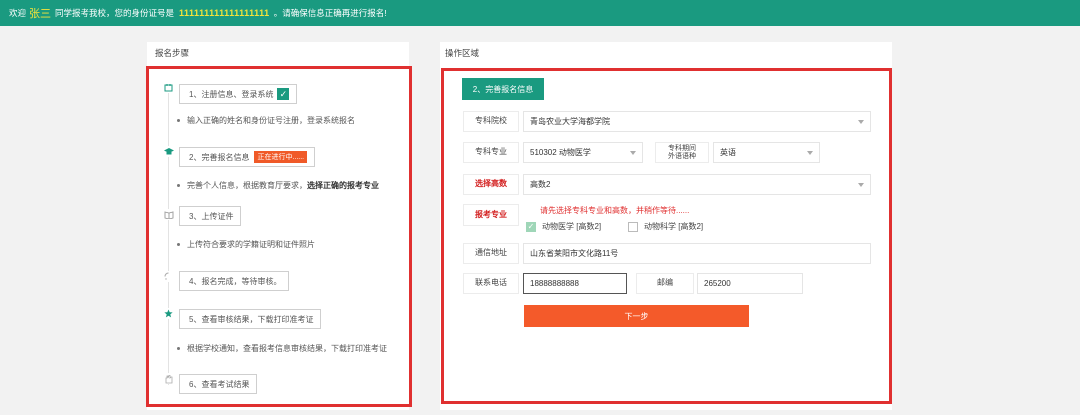 The width and height of the screenshot is (1080, 415). Describe the element at coordinates (40, 14) in the screenshot. I see `student-name: 张三` at that location.